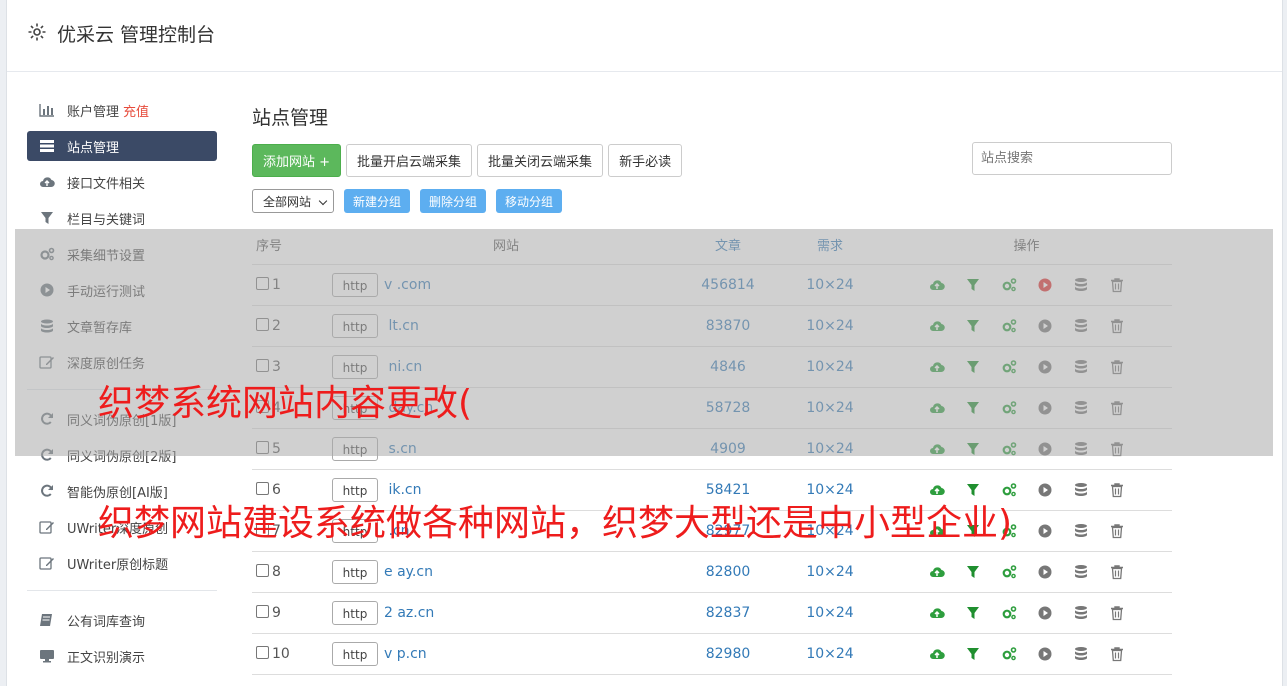 This screenshot has width=1287, height=686. I want to click on sidebar-item-label: UWriter原创标题, so click(118, 565).